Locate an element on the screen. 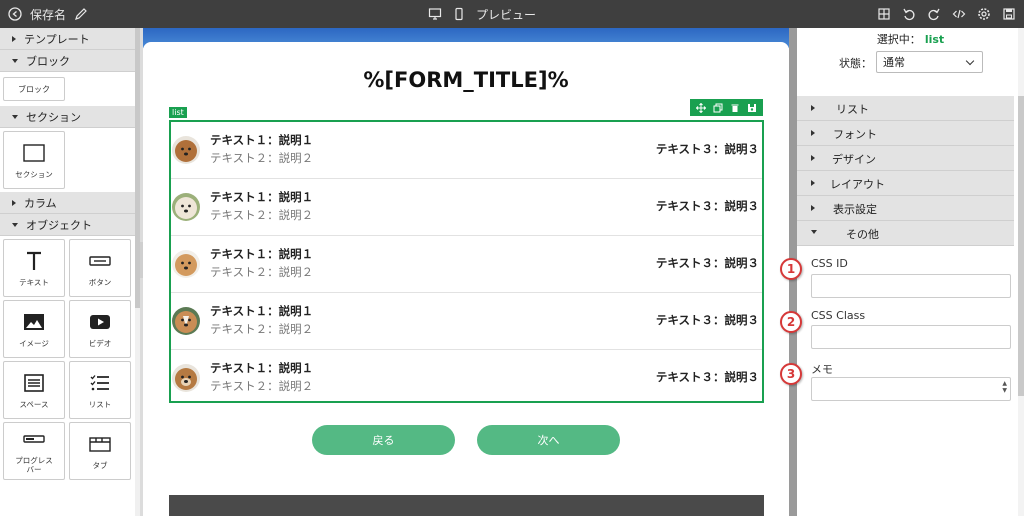  tile-label: テキスト is located at coordinates (34, 282).